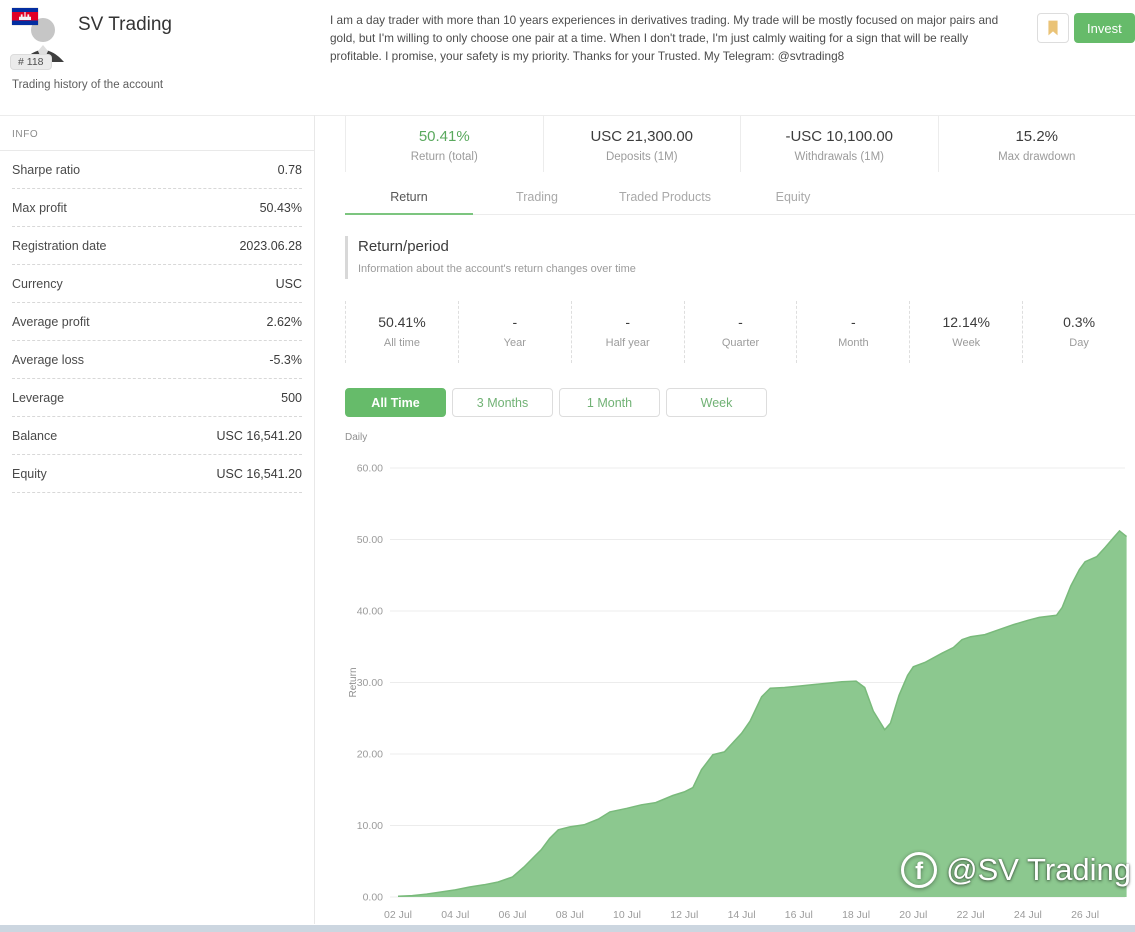  What do you see at coordinates (642, 136) in the screenshot?
I see `stat-value: USC 21,300.00` at bounding box center [642, 136].